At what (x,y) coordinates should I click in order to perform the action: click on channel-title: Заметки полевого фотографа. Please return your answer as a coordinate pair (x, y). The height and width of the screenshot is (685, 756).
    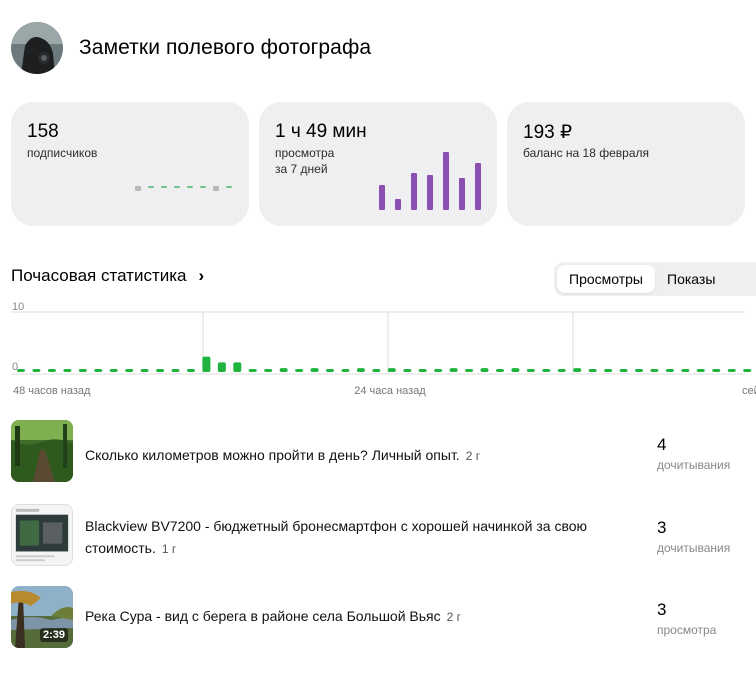
    Looking at the image, I should click on (225, 47).